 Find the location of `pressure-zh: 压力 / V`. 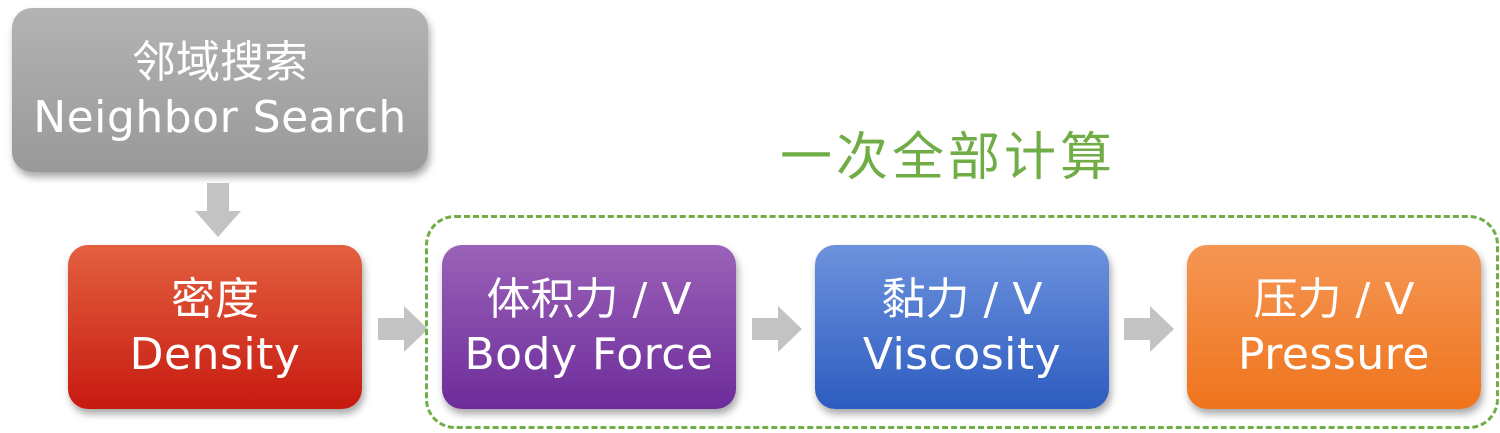

pressure-zh: 压力 / V is located at coordinates (1334, 299).